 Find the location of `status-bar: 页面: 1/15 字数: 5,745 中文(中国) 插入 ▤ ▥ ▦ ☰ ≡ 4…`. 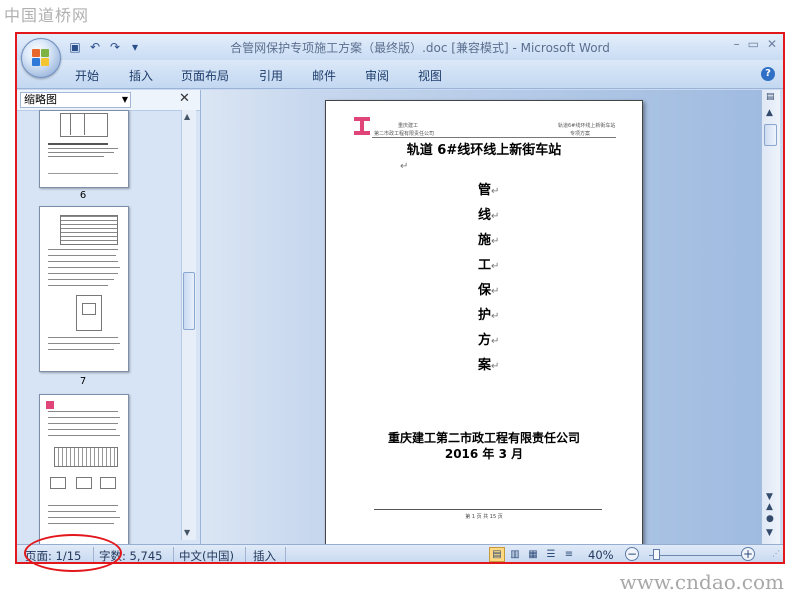

status-bar: 页面: 1/15 字数: 5,745 中文(中国) 插入 ▤ ▥ ▦ ☰ ≡ 4… is located at coordinates (400, 553).